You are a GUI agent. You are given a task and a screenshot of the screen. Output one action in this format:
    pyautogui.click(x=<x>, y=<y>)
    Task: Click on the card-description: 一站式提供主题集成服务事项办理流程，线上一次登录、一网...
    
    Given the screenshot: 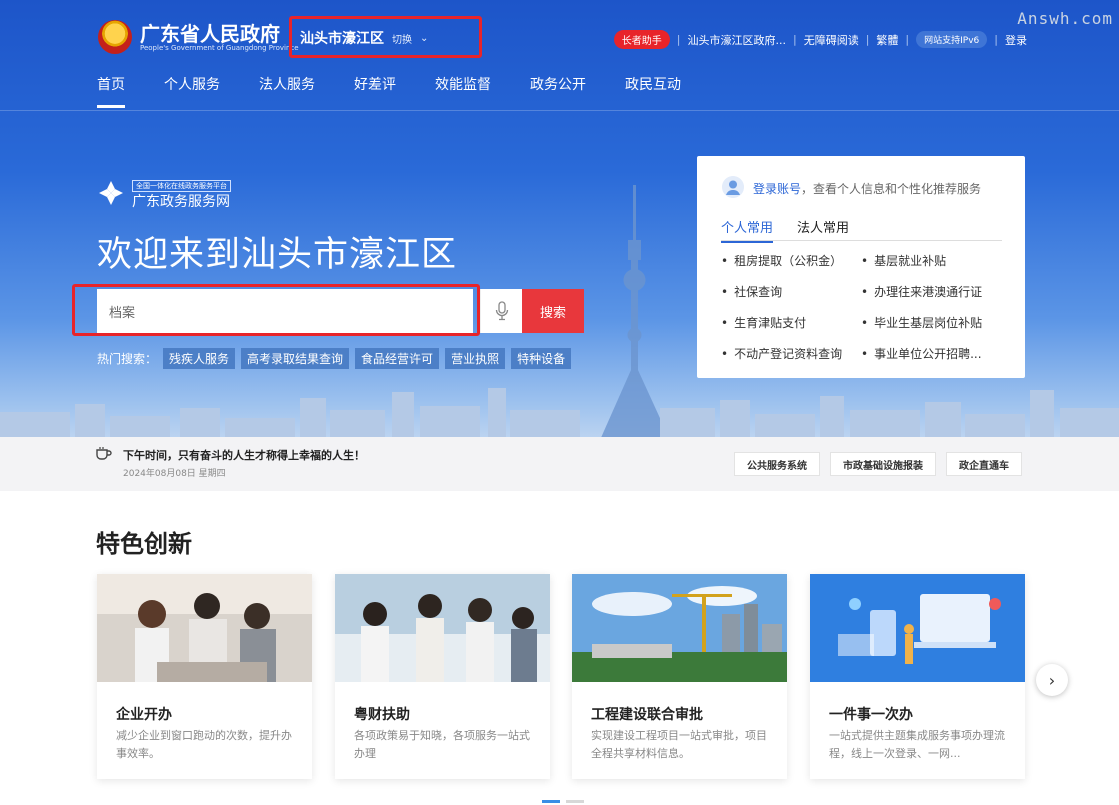 What is the action you would take?
    pyautogui.click(x=917, y=744)
    